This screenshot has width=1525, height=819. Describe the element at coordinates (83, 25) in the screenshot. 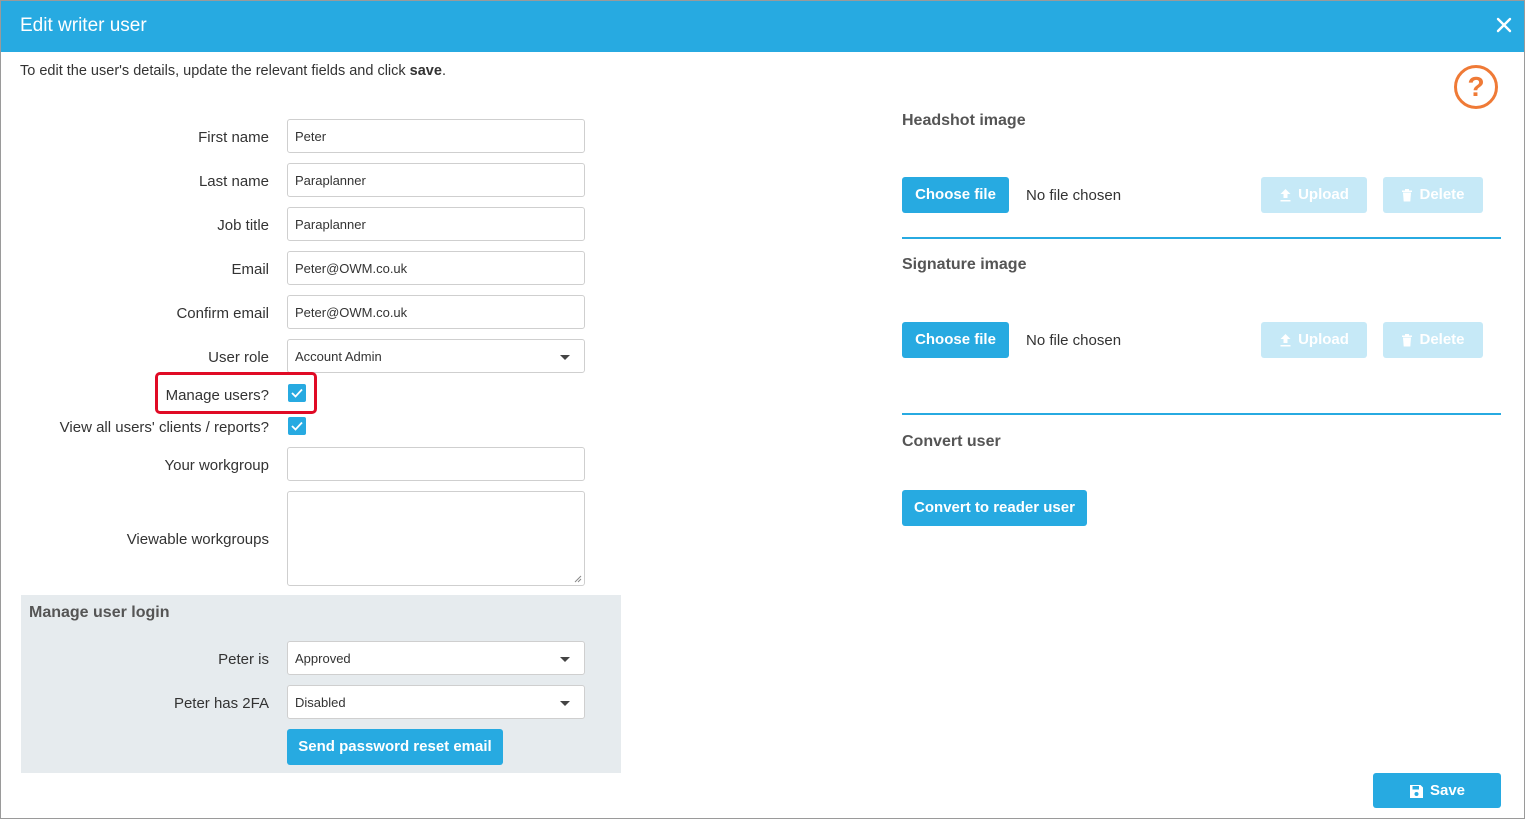

I see `dialog-title: Edit writer user` at that location.